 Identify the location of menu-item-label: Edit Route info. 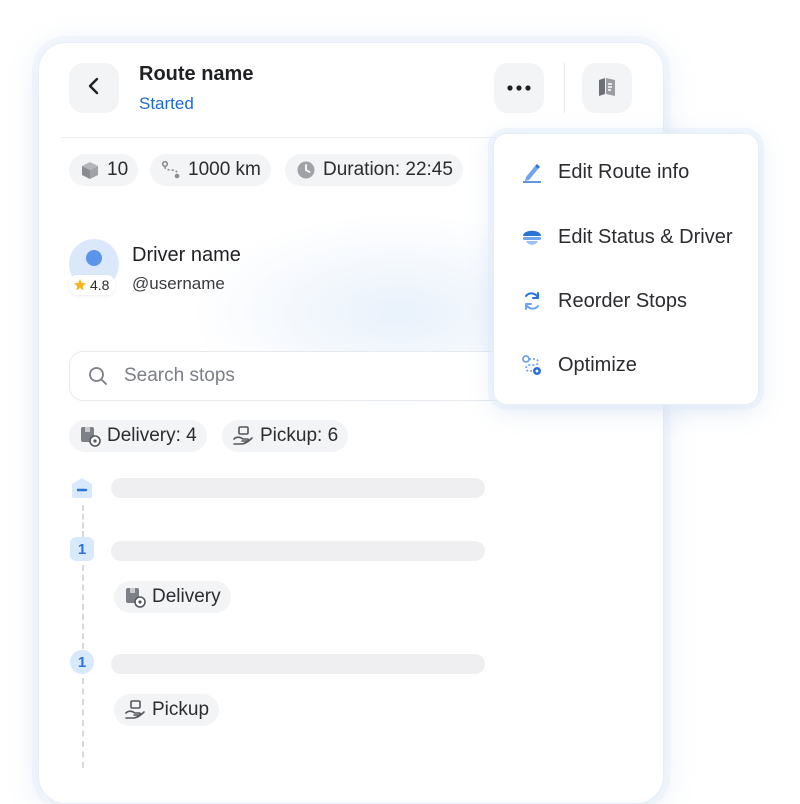
(624, 171).